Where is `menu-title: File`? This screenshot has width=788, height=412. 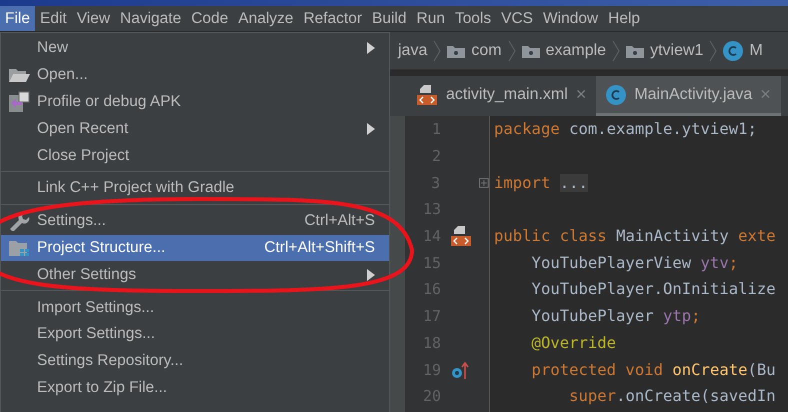
menu-title: File is located at coordinates (17, 18).